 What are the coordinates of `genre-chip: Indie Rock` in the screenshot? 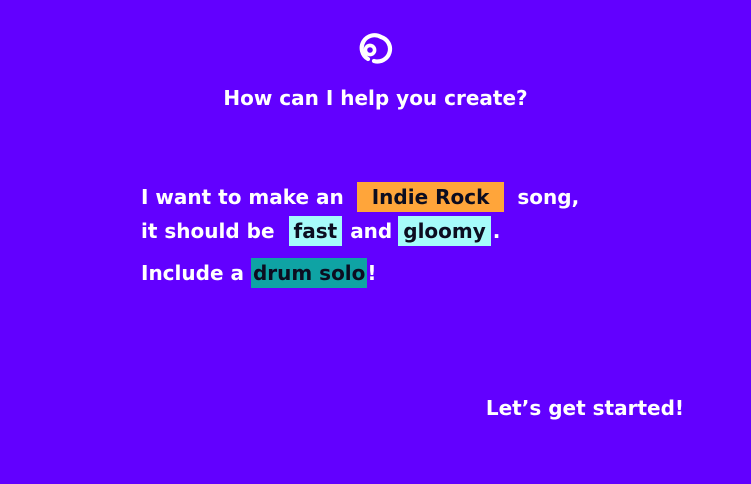 It's located at (430, 197).